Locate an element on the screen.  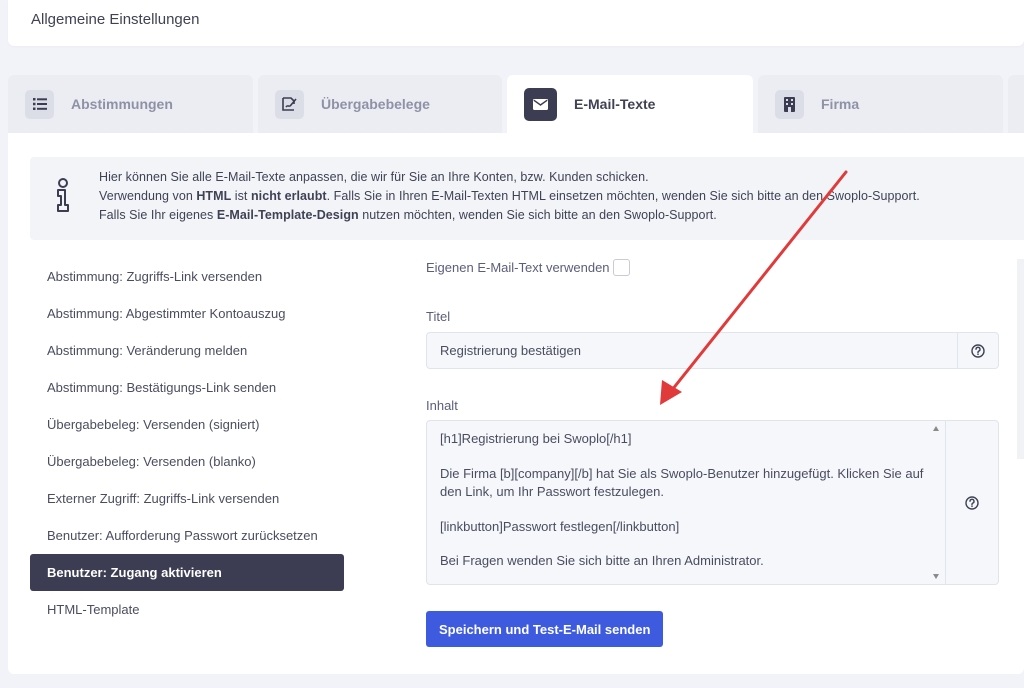
side-panel-edge is located at coordinates (1020, 359).